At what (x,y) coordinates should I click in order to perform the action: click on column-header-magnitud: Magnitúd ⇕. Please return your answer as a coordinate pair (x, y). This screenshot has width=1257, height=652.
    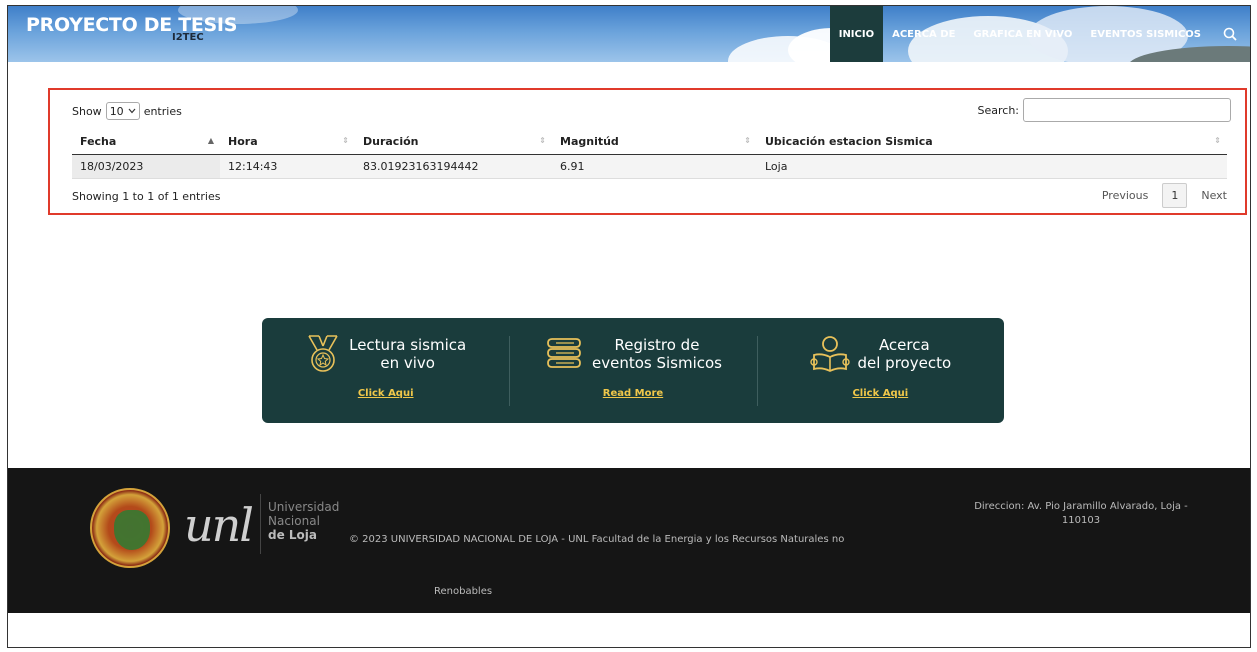
    Looking at the image, I should click on (654, 142).